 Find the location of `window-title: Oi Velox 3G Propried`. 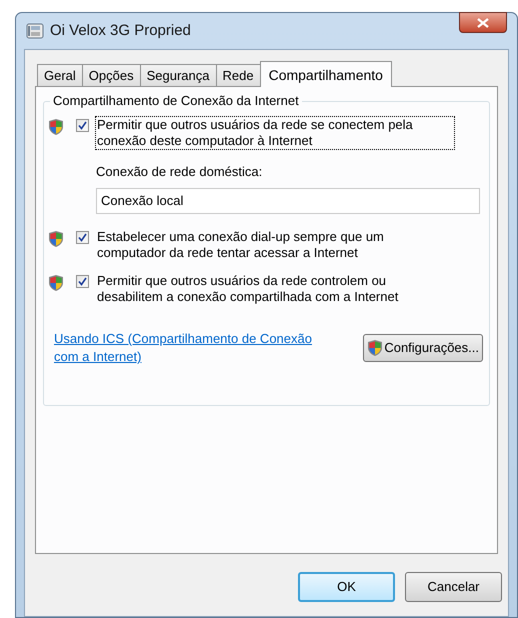

window-title: Oi Velox 3G Propried is located at coordinates (120, 30).